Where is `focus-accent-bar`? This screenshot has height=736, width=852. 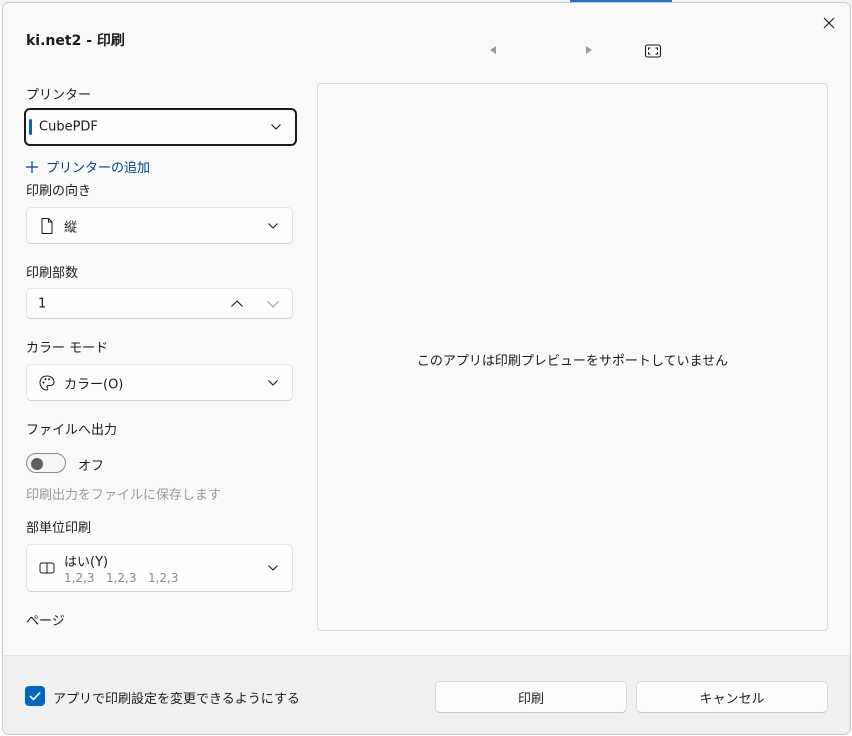 focus-accent-bar is located at coordinates (30, 127).